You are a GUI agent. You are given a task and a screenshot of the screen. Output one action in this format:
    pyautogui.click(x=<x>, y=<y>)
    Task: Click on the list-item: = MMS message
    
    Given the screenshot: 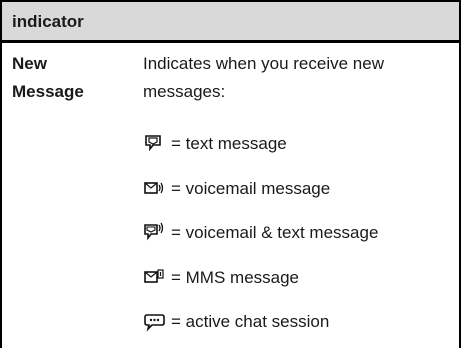 What is the action you would take?
    pyautogui.click(x=221, y=278)
    